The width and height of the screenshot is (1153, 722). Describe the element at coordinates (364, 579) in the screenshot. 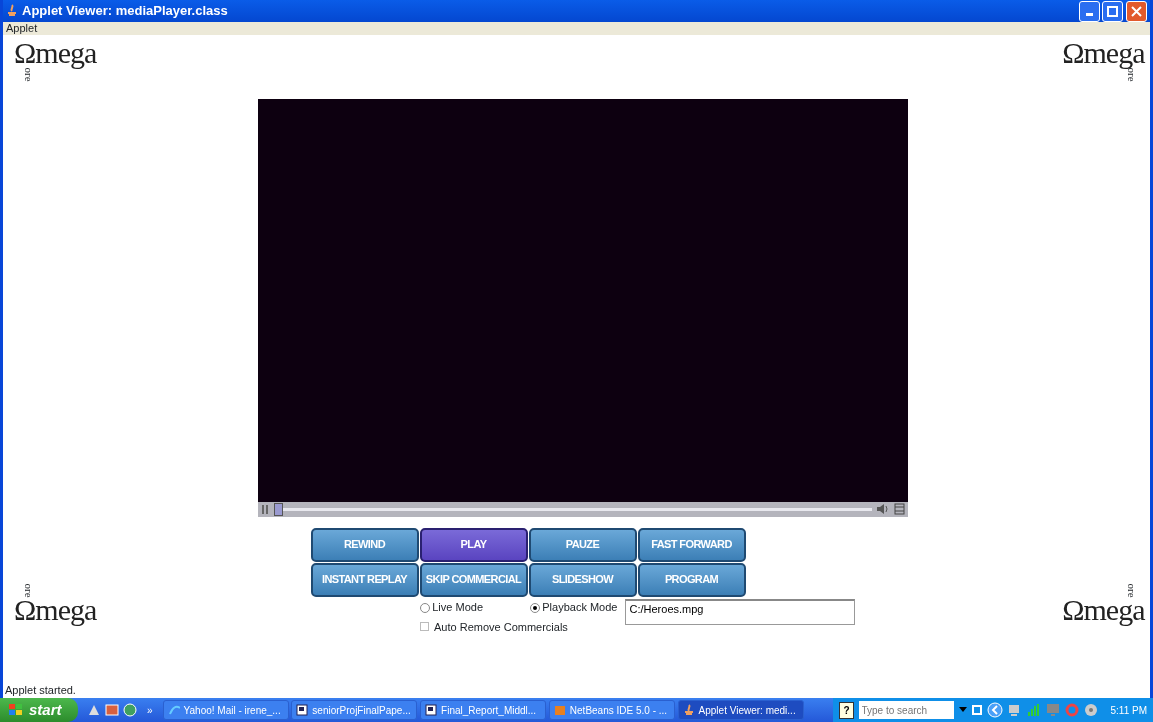

I see `player-button: INSTANT REPLAY` at that location.